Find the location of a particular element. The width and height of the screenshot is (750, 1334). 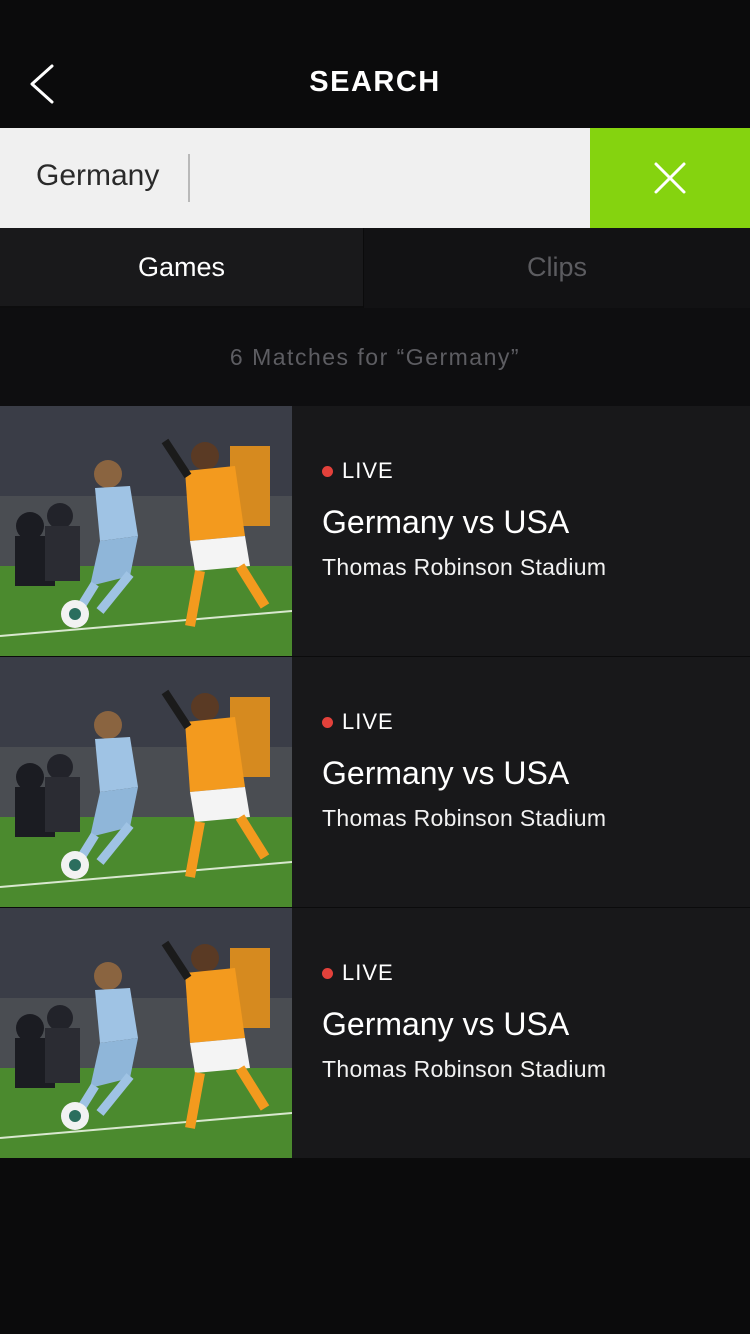

search-bar: Germany is located at coordinates (375, 178).